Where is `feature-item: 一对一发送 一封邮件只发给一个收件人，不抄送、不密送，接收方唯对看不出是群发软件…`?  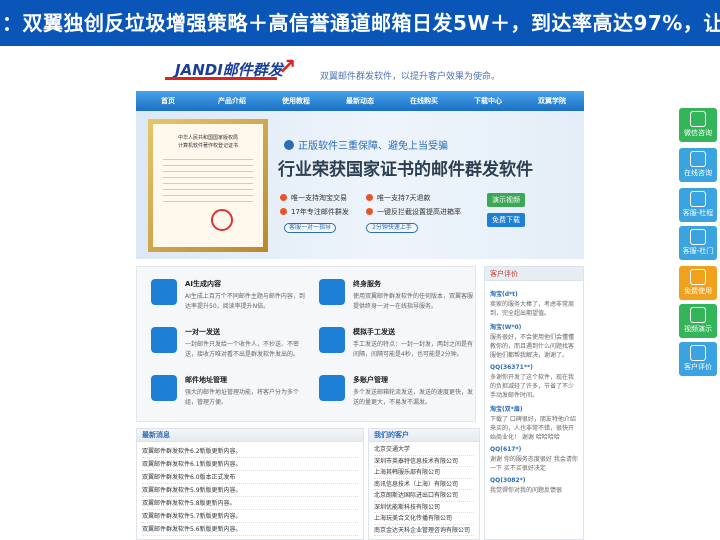
feature-item: 一对一发送 一封邮件只发给一个收件人，不抄送、不密送，接收方唯对看不出是群发软件… is located at coordinates (231, 351).